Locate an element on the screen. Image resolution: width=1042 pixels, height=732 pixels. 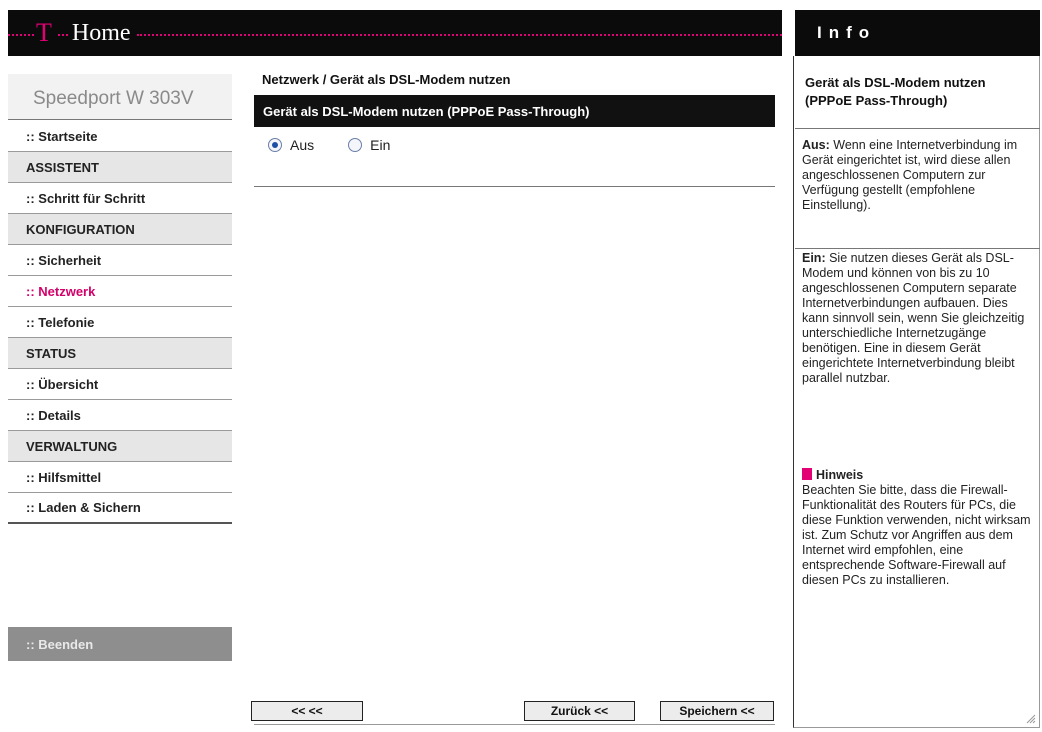
radio-aus is located at coordinates (275, 145).